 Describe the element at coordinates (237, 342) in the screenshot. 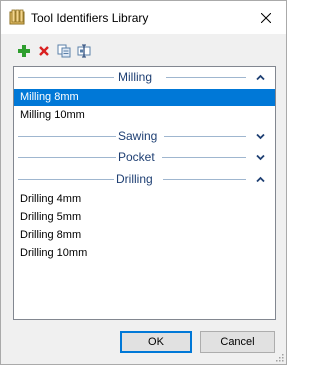

I see `cancel-button: Cancel` at that location.